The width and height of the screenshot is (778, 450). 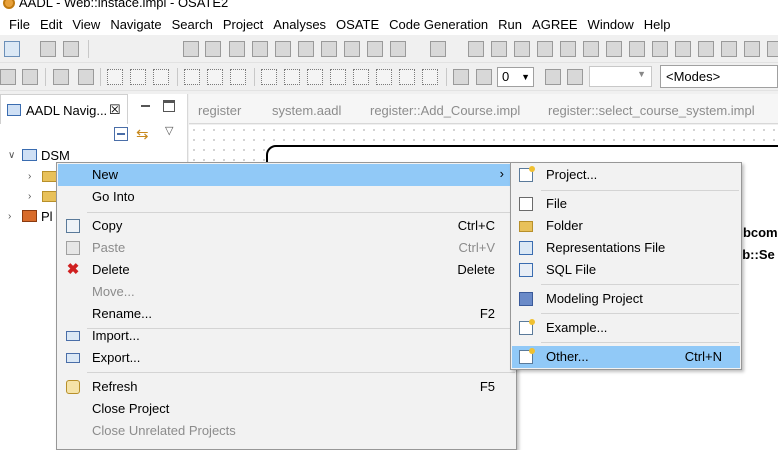 I want to click on menu-item-close-unrelated-projects: Close Unrelated Projects, so click(x=286, y=431).